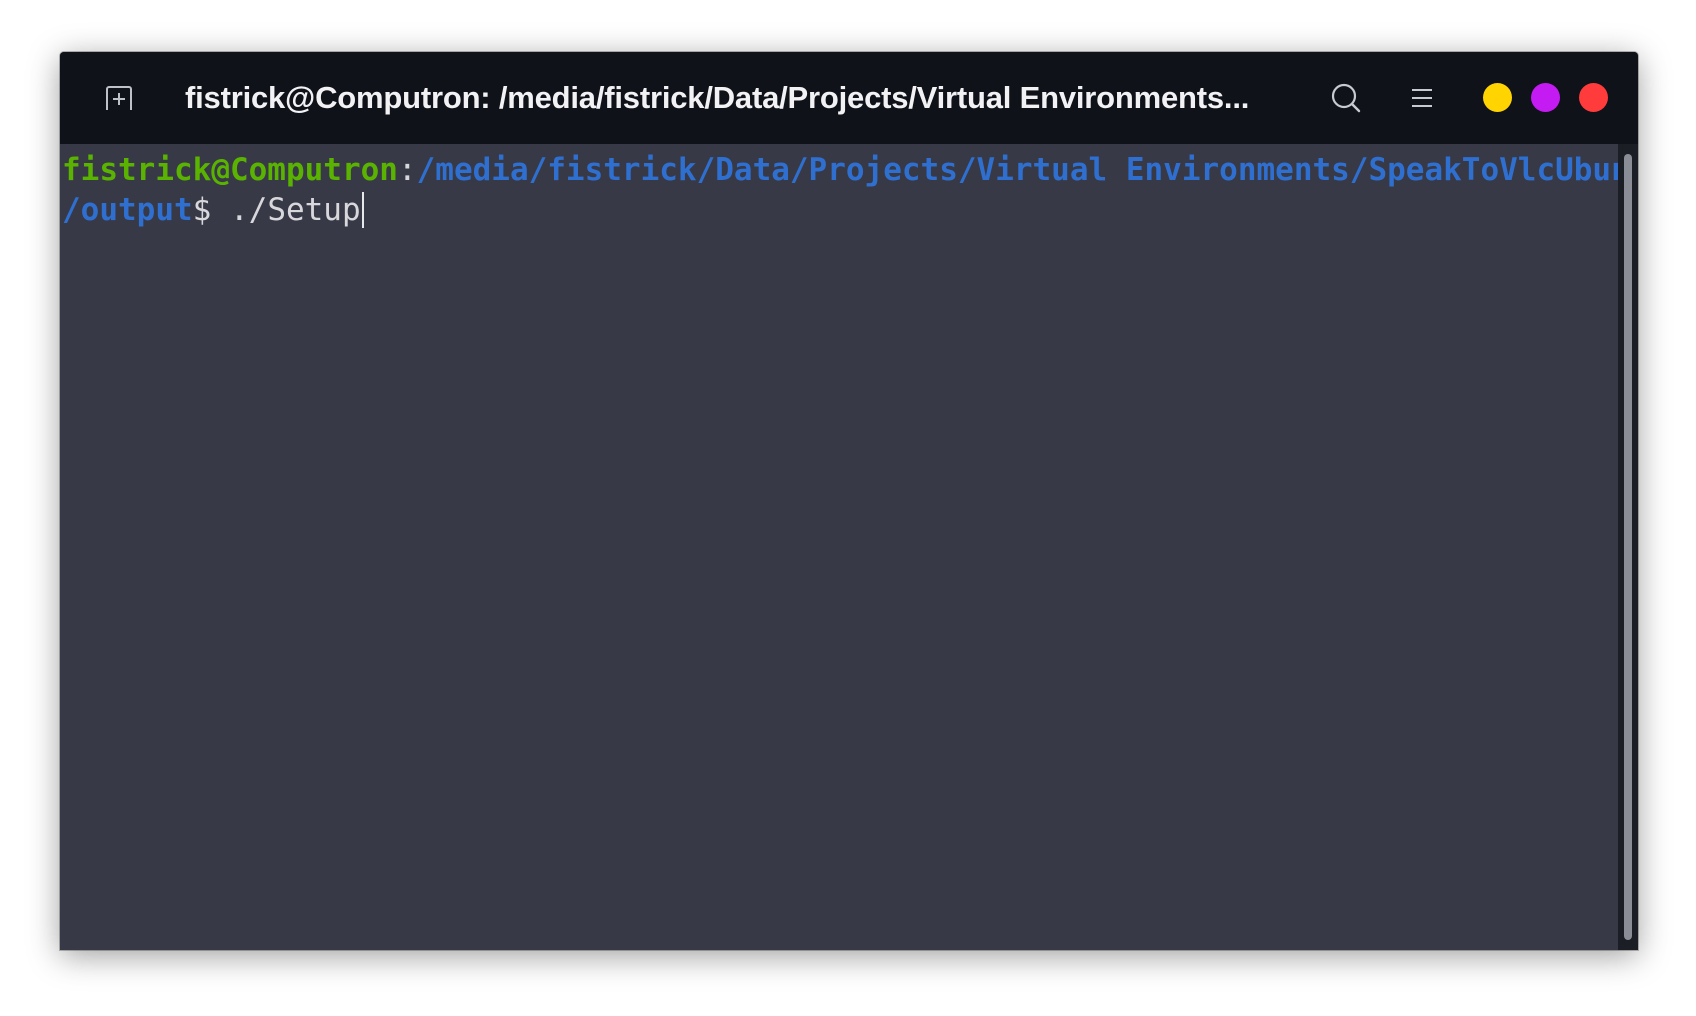  What do you see at coordinates (286, 210) in the screenshot?
I see `command-input: ./Setup` at bounding box center [286, 210].